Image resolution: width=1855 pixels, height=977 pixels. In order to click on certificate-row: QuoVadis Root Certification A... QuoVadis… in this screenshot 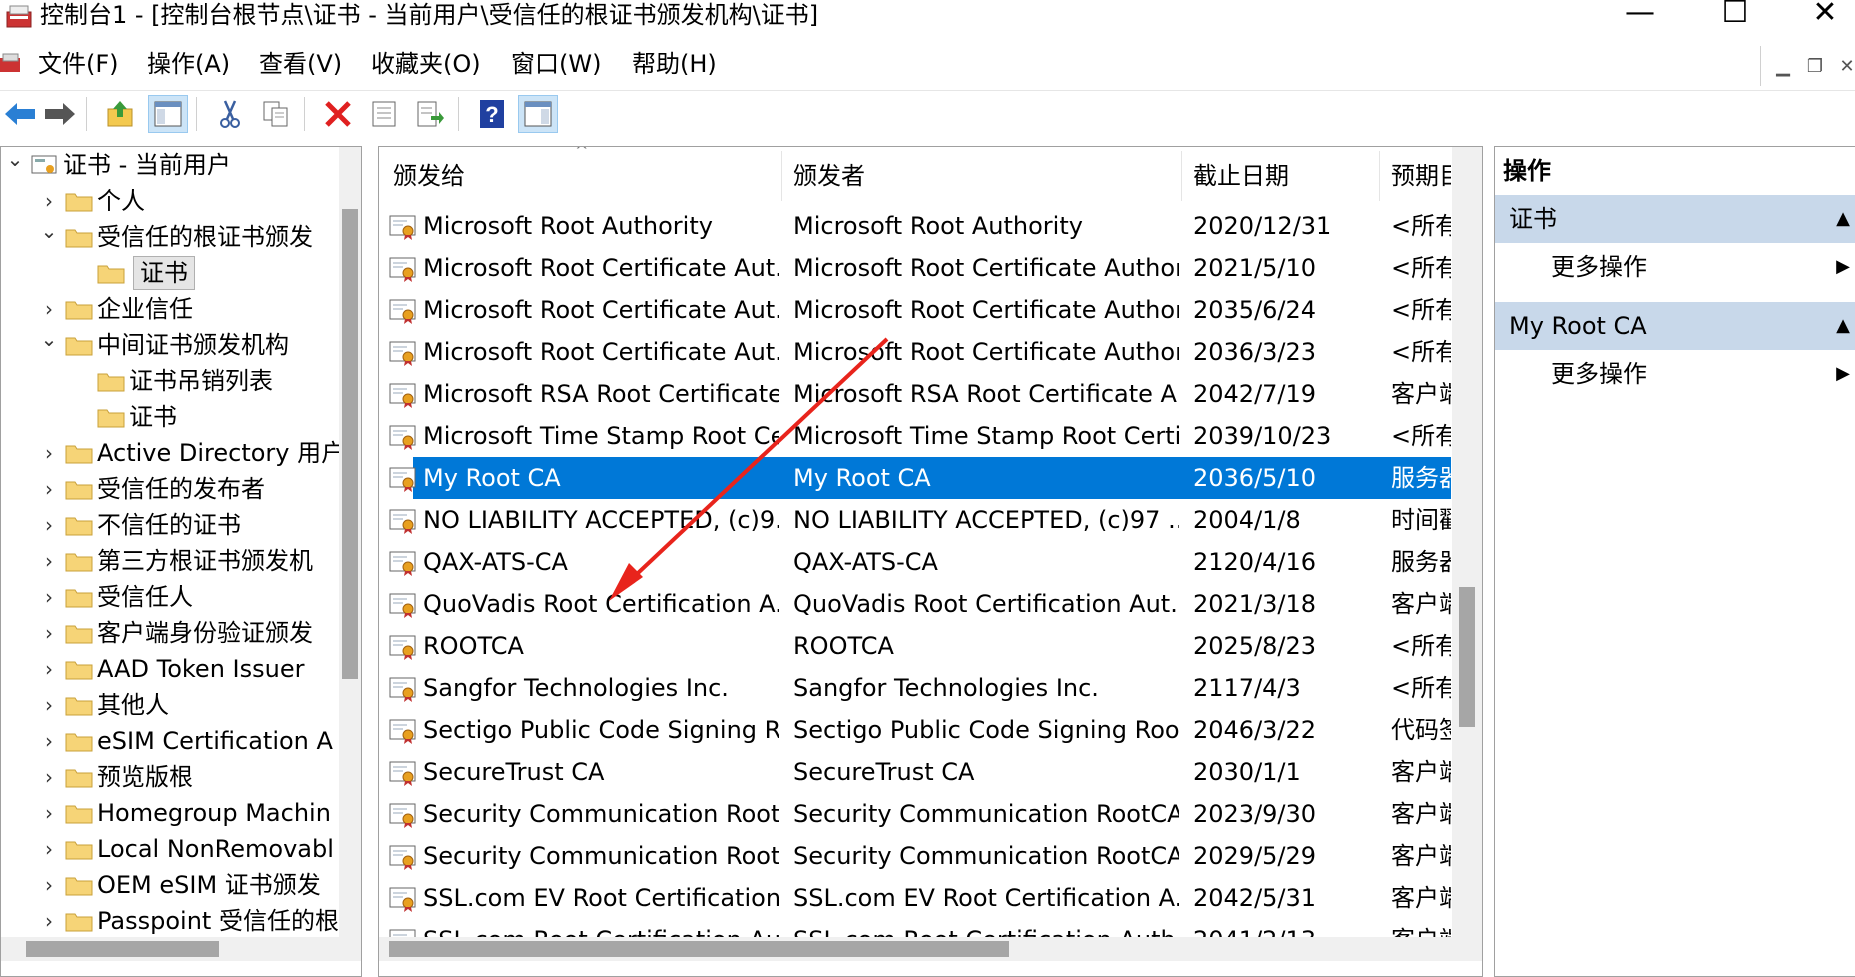, I will do `click(915, 604)`.